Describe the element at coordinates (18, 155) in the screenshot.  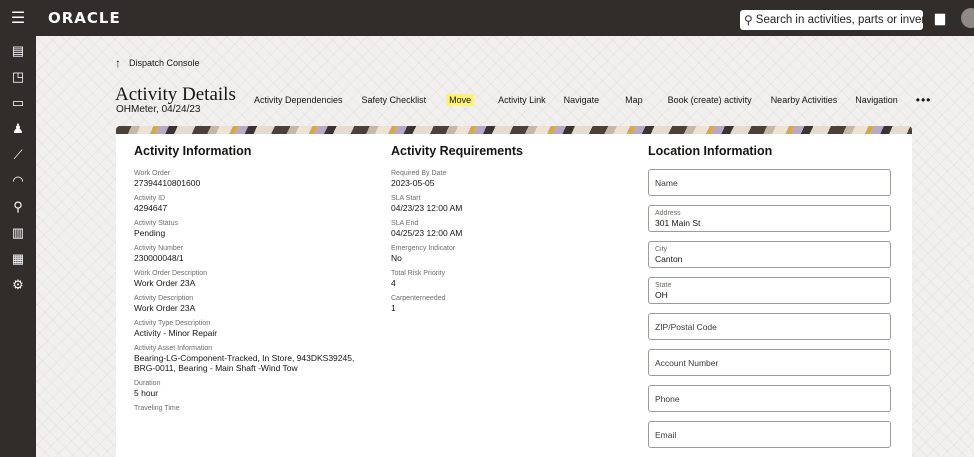
I see `analytics-icon: ⟋` at that location.